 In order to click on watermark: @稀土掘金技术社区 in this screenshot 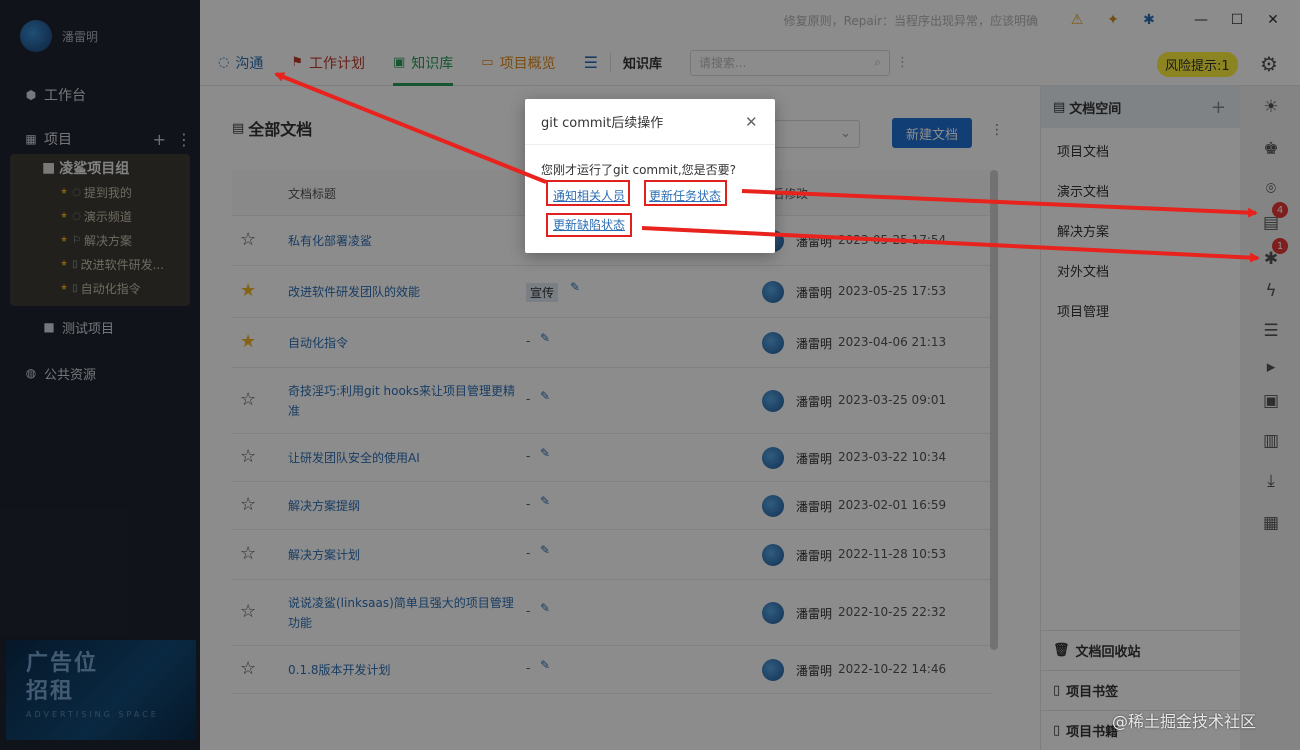, I will do `click(1184, 721)`.